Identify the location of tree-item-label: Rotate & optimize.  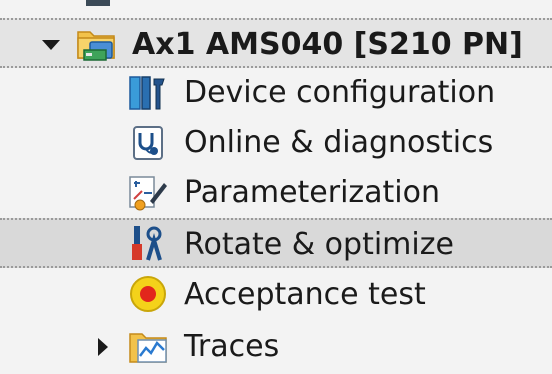
(319, 244).